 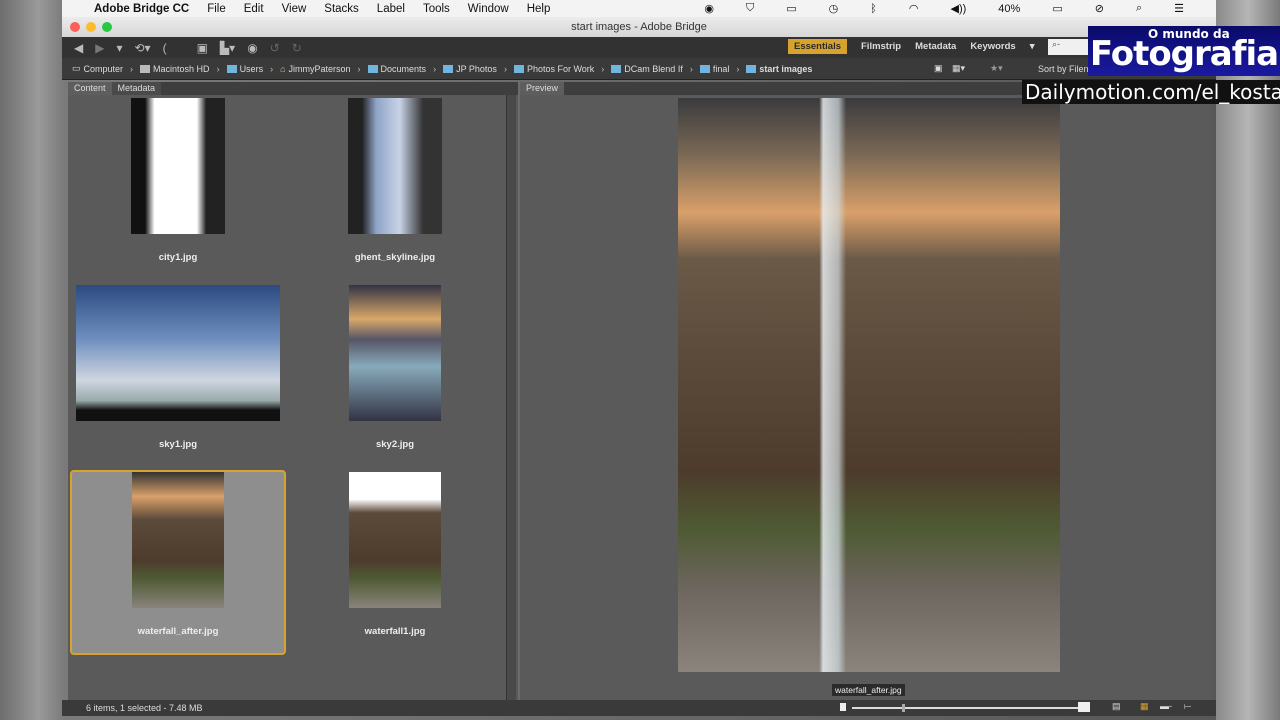 What do you see at coordinates (709, 8) in the screenshot?
I see `creative-cloud-icon: ◉` at bounding box center [709, 8].